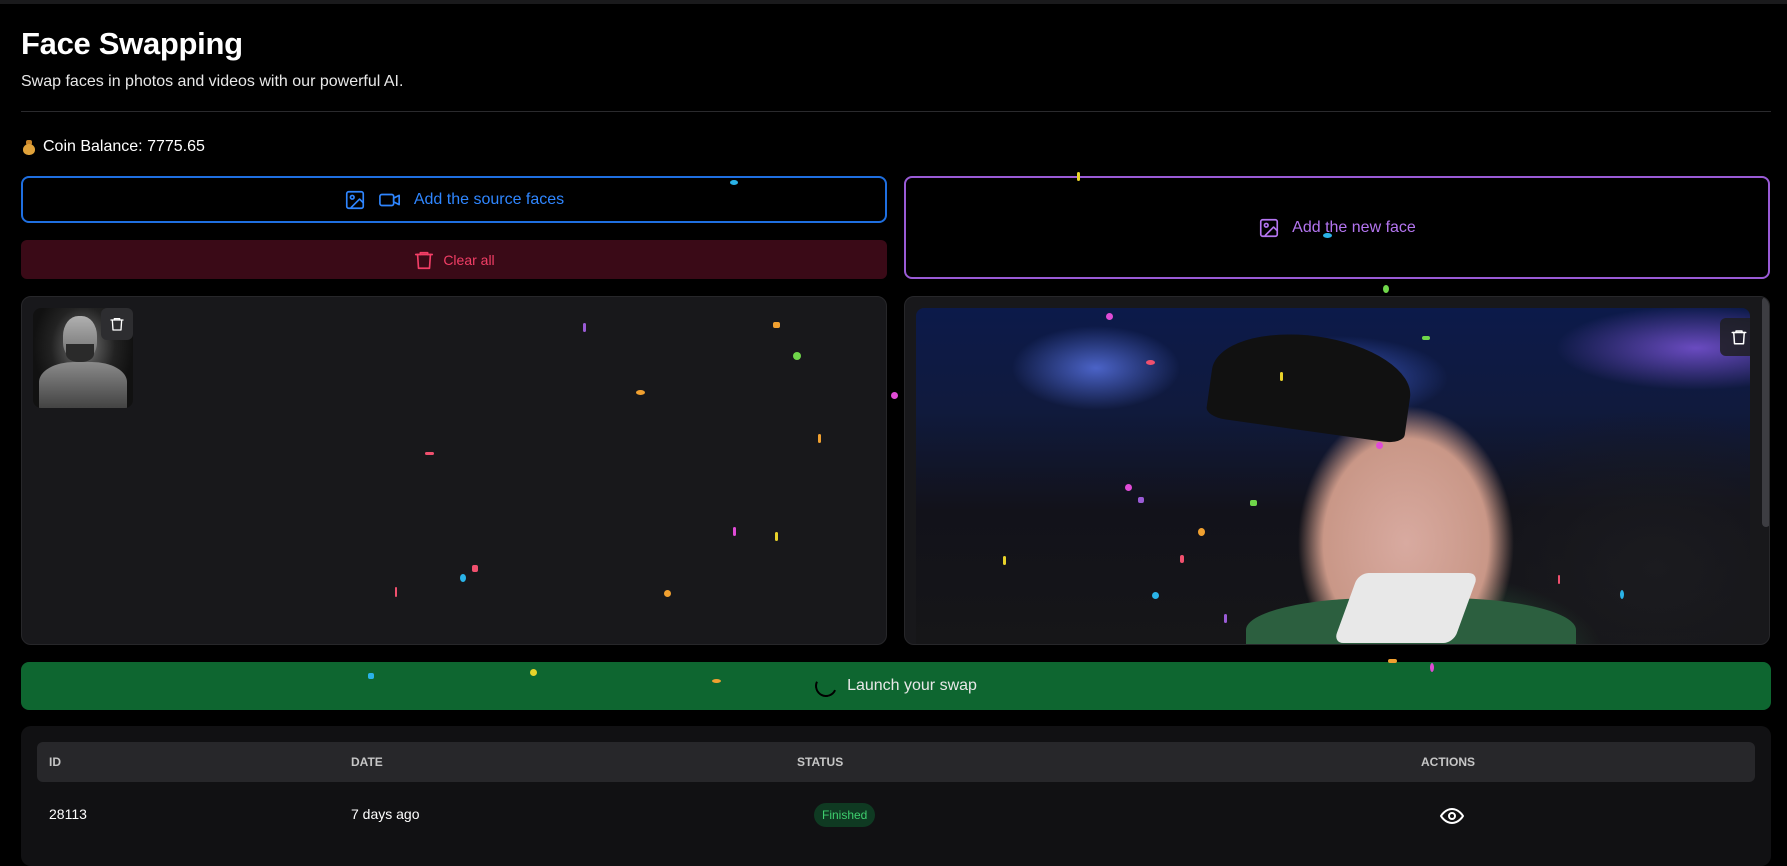  Describe the element at coordinates (1765, 412) in the screenshot. I see `scrollbar` at that location.